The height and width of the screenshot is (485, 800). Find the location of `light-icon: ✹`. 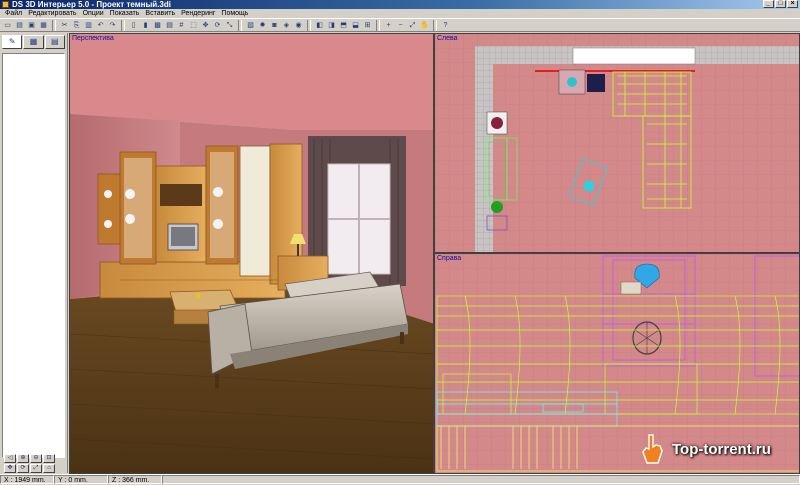

light-icon: ✹ is located at coordinates (262, 25).